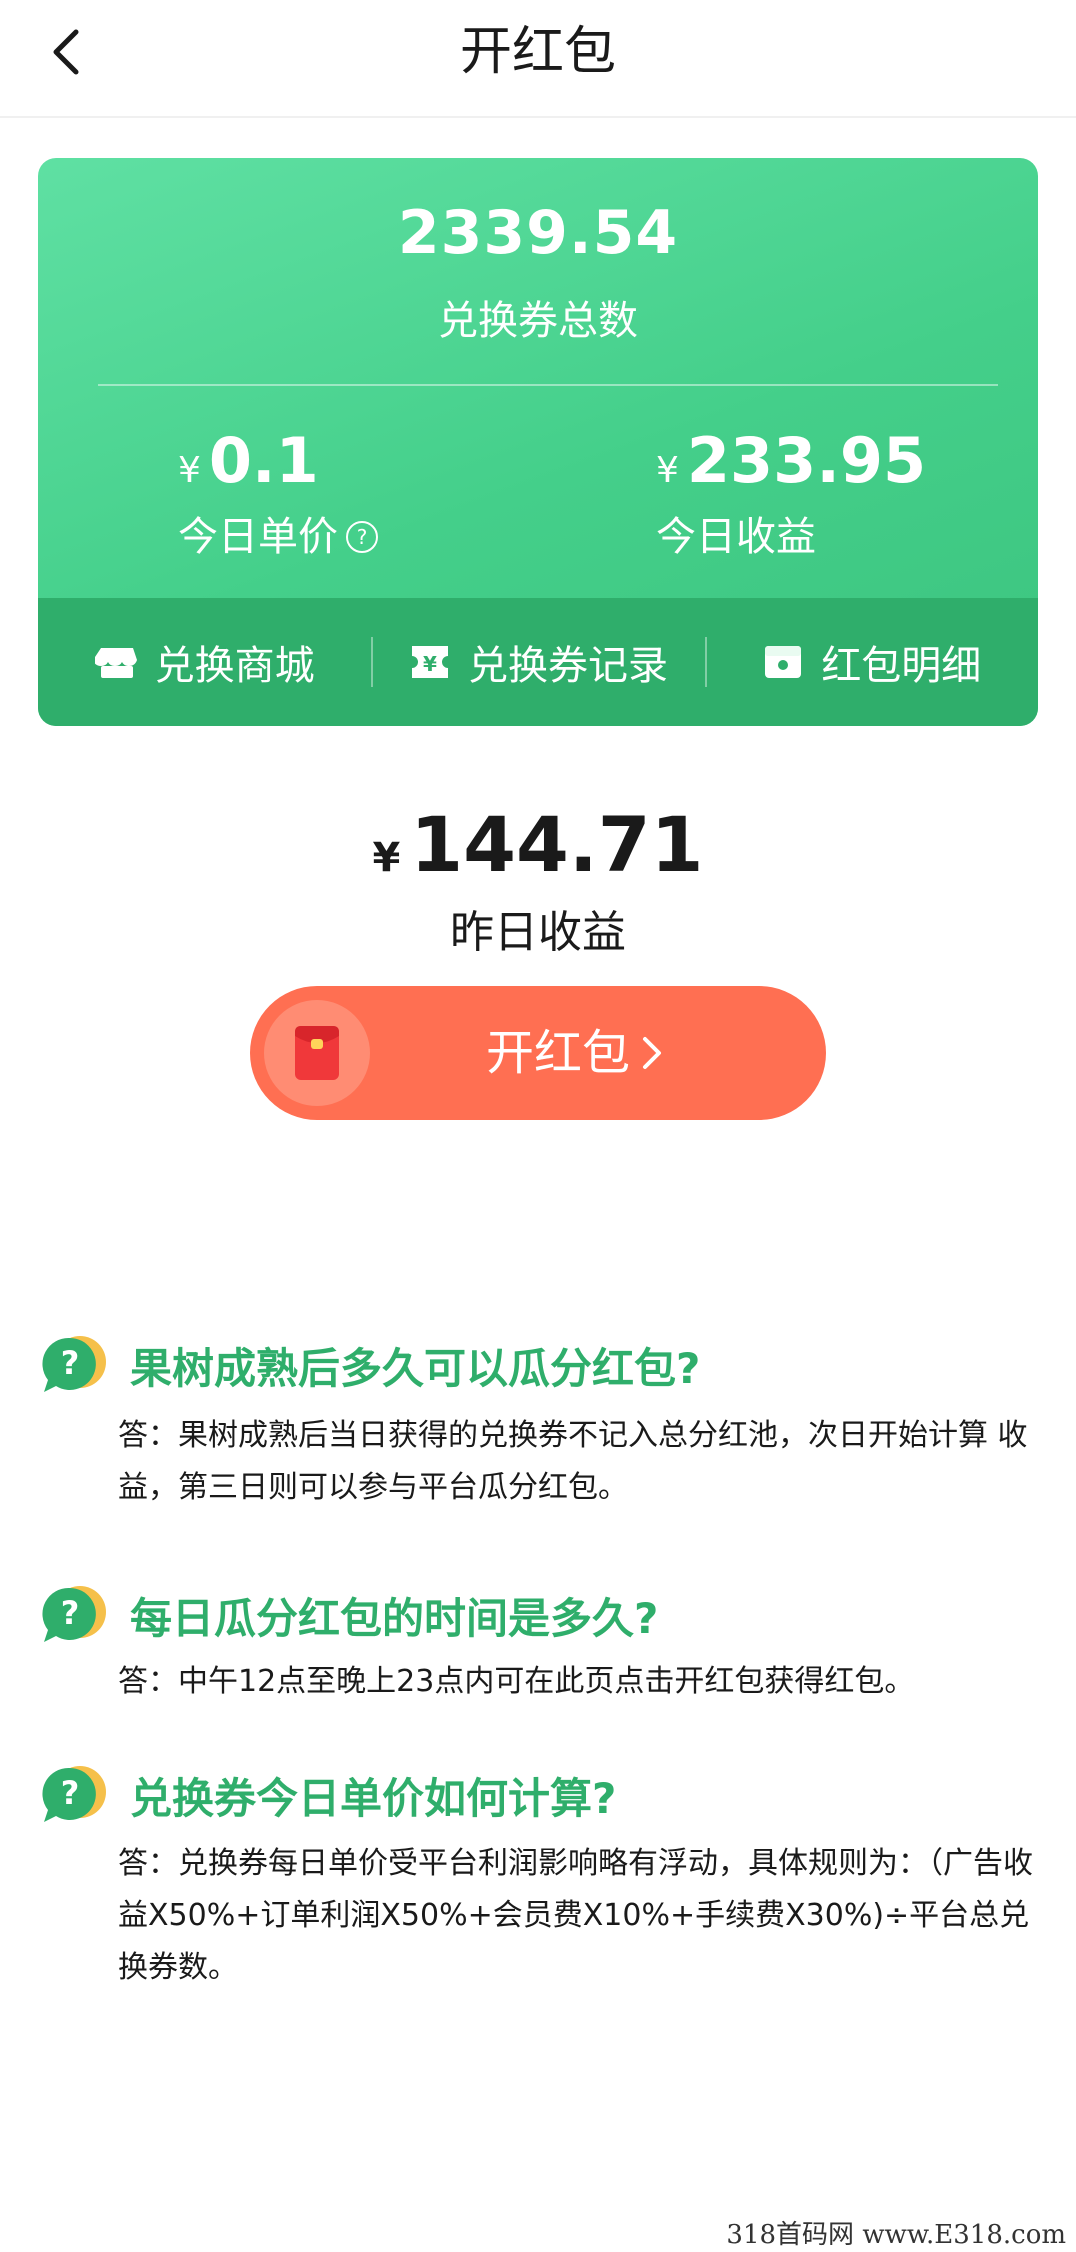 The height and width of the screenshot is (2252, 1076). Describe the element at coordinates (538, 932) in the screenshot. I see `yesterday-income-label: 昨日收益` at that location.